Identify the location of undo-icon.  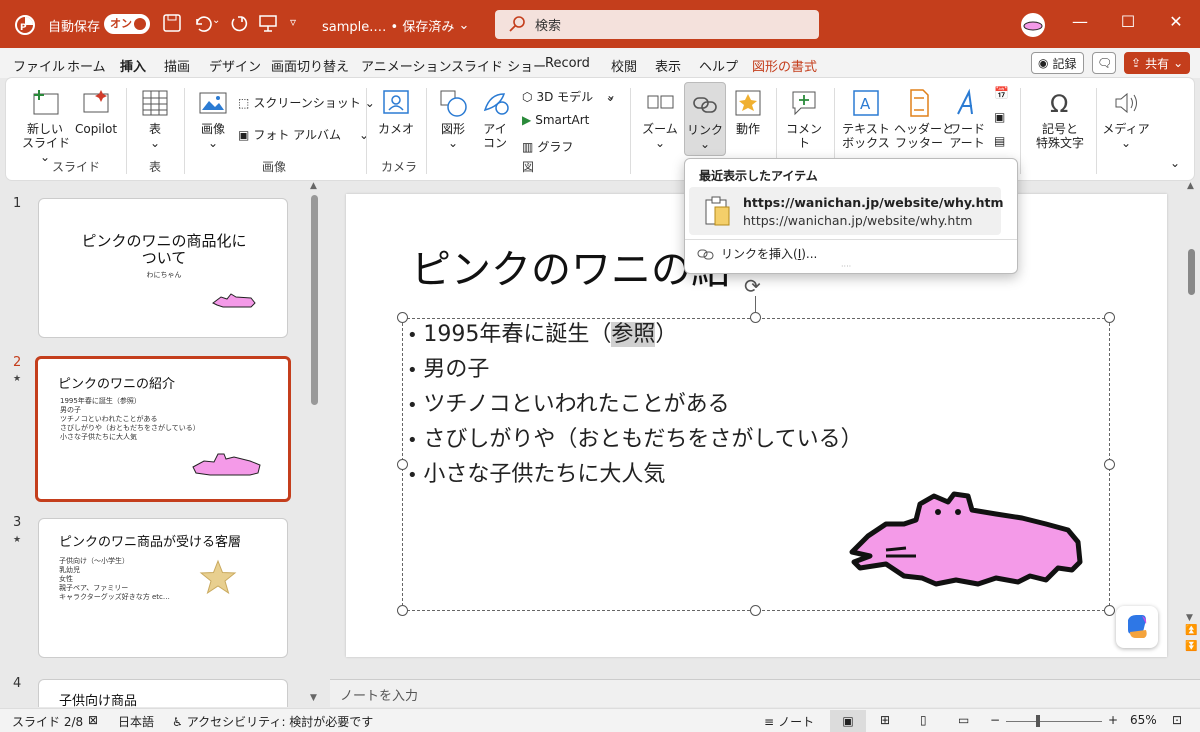
(202, 23).